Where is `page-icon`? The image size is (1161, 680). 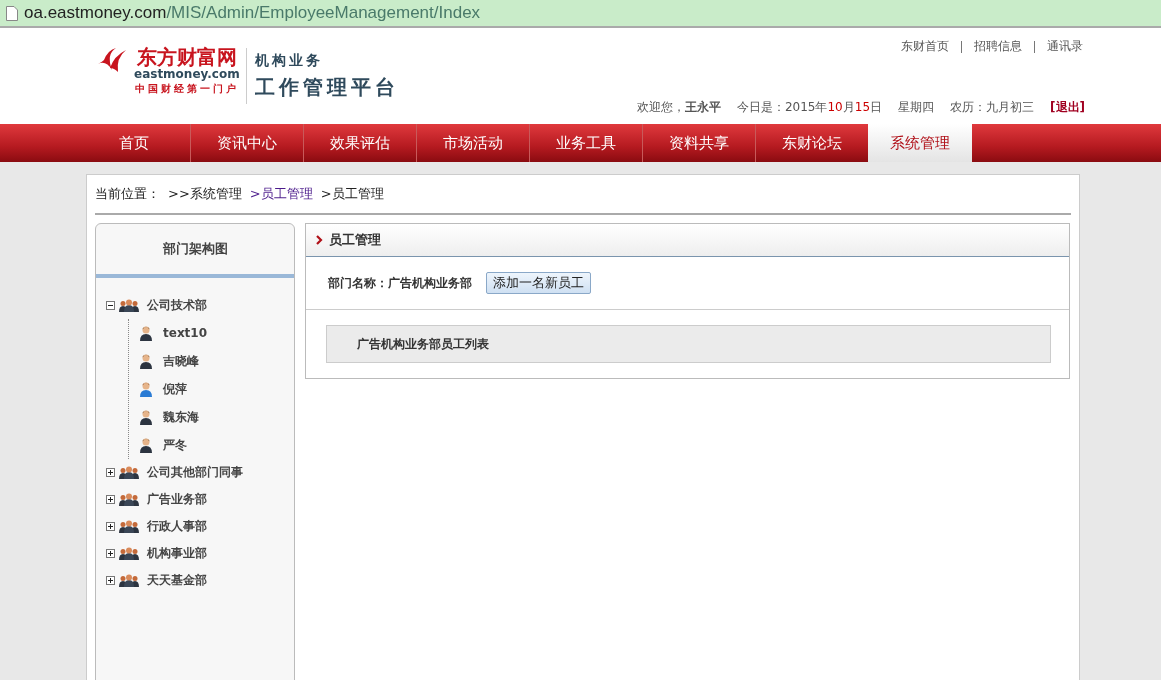
page-icon is located at coordinates (12, 13).